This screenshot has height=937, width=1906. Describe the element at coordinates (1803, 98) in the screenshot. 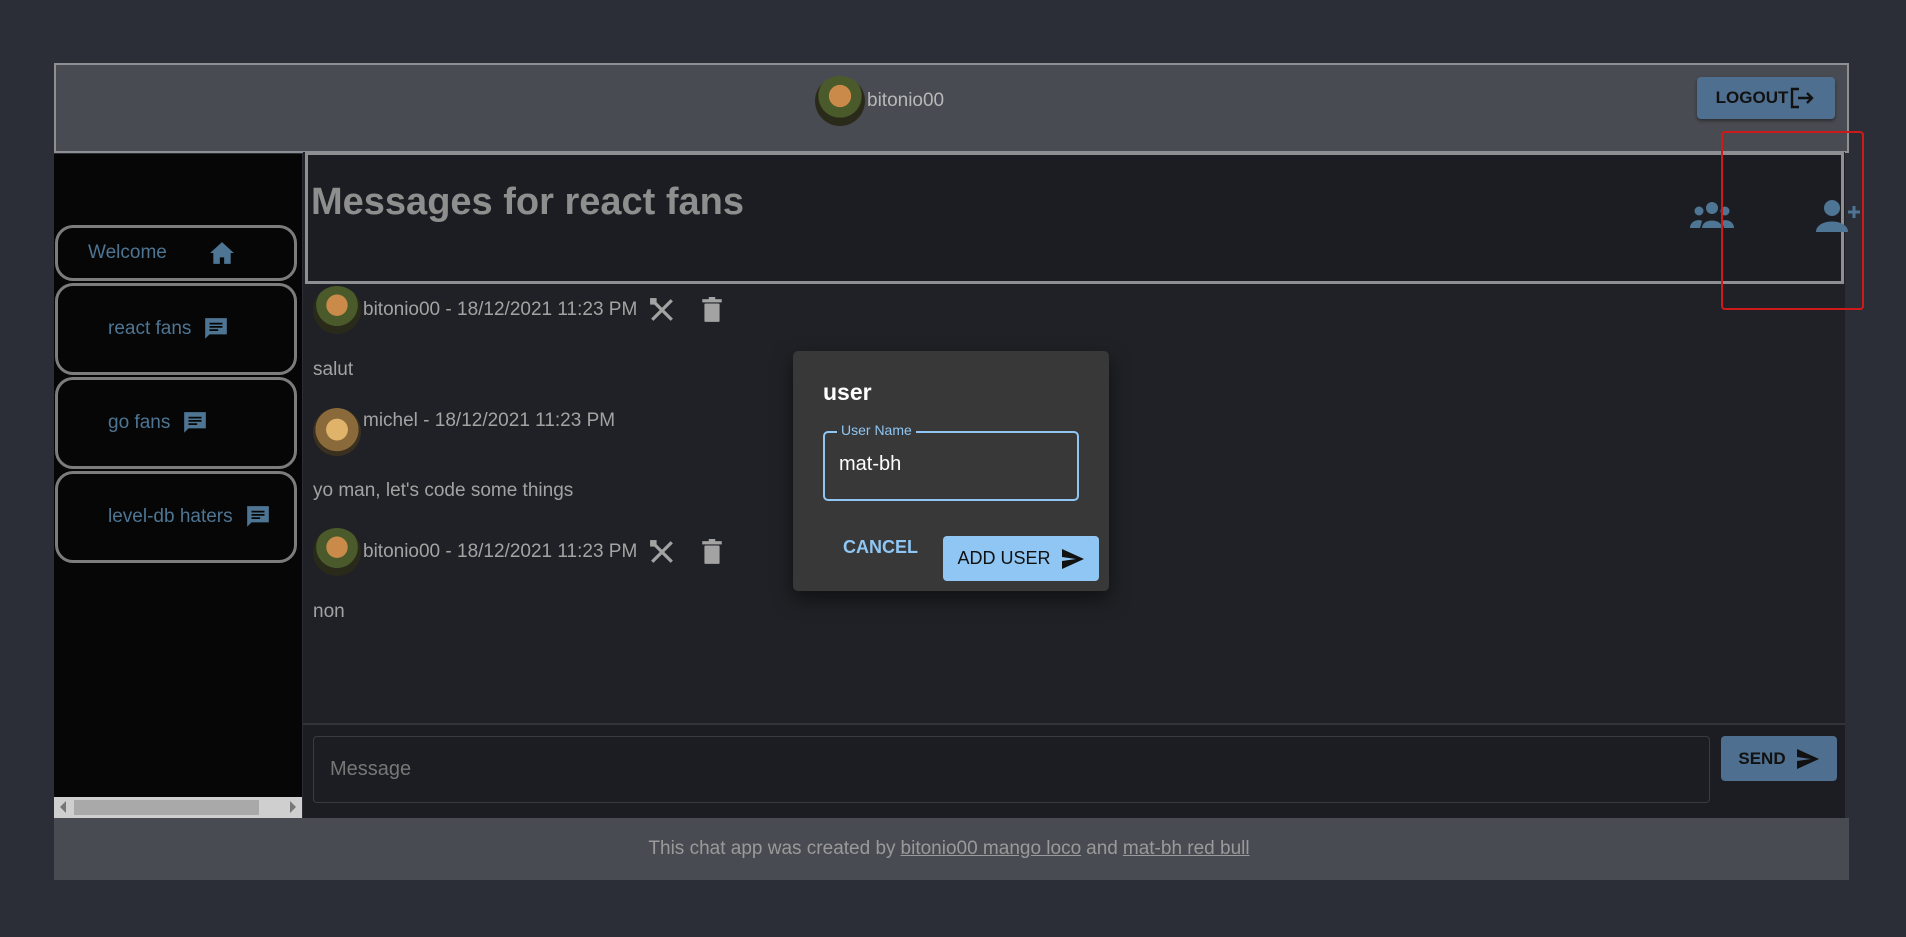

I see `logout-icon` at that location.